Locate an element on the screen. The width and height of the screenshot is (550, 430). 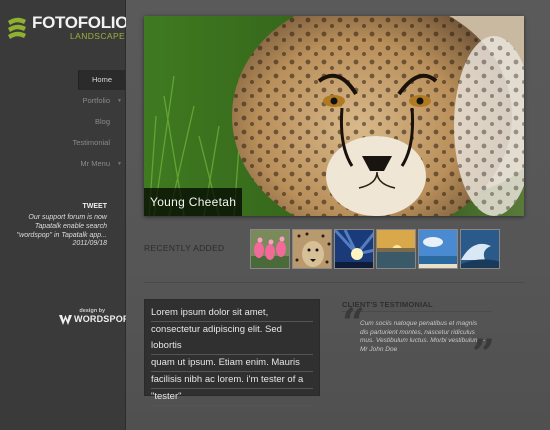
intro-line: quam ut ipsum. Etiam enim. Mauris is located at coordinates (232, 363).